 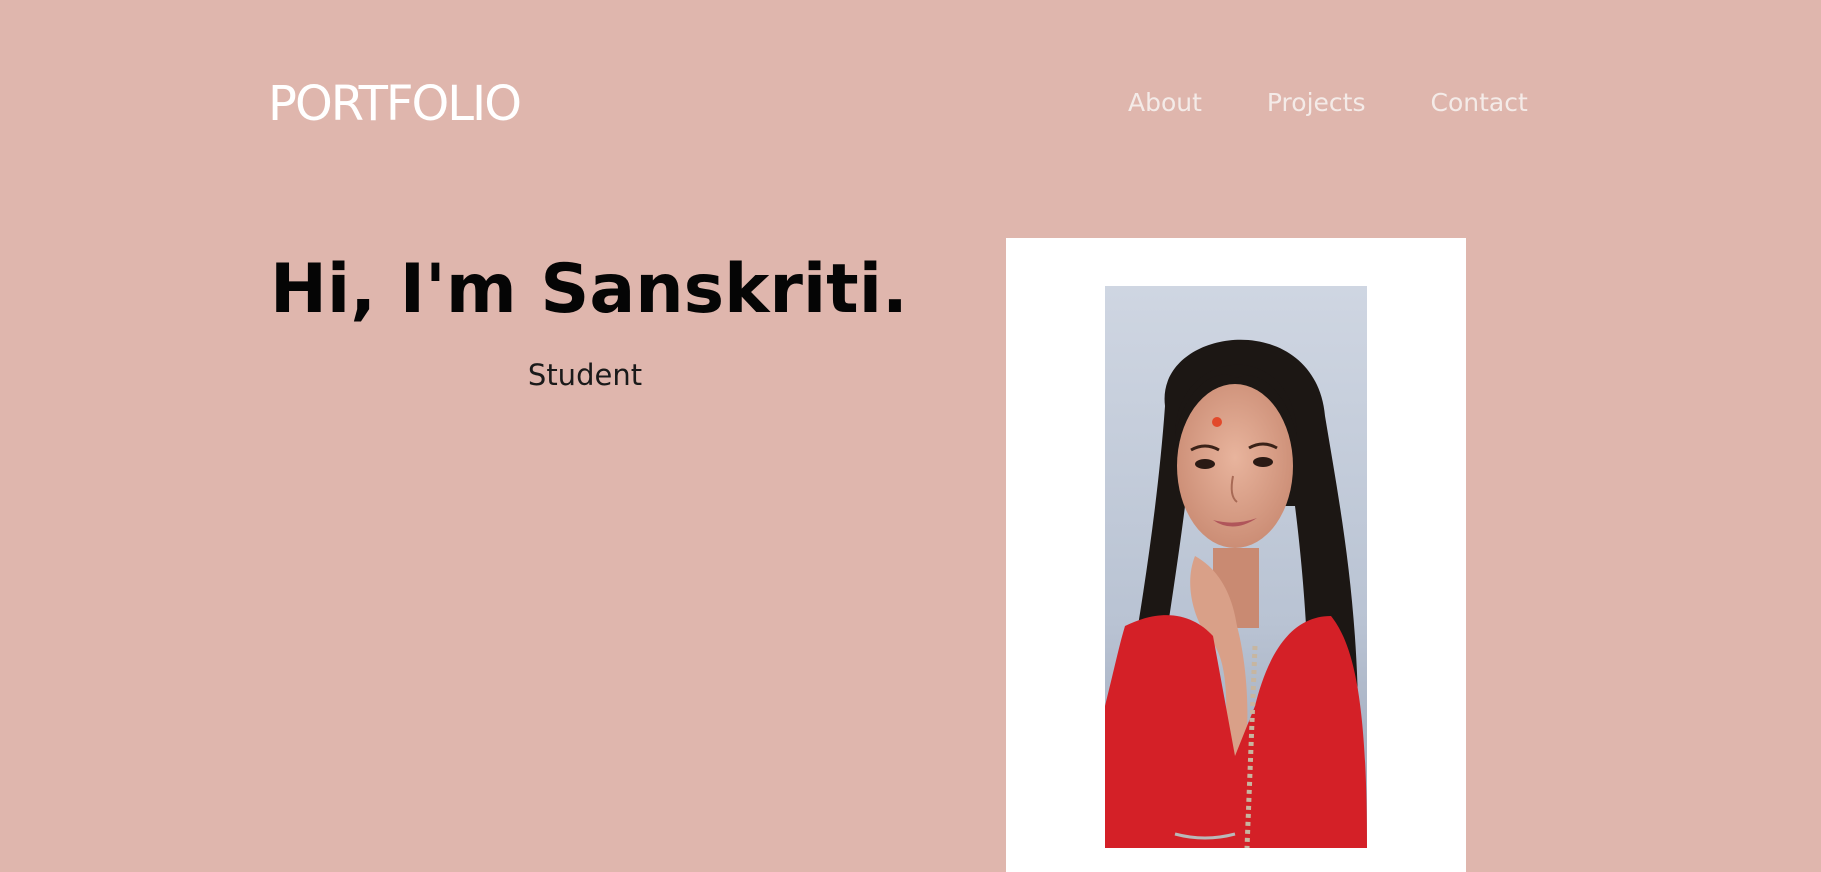 I want to click on main-nav: About Projects Contact, so click(x=1328, y=103).